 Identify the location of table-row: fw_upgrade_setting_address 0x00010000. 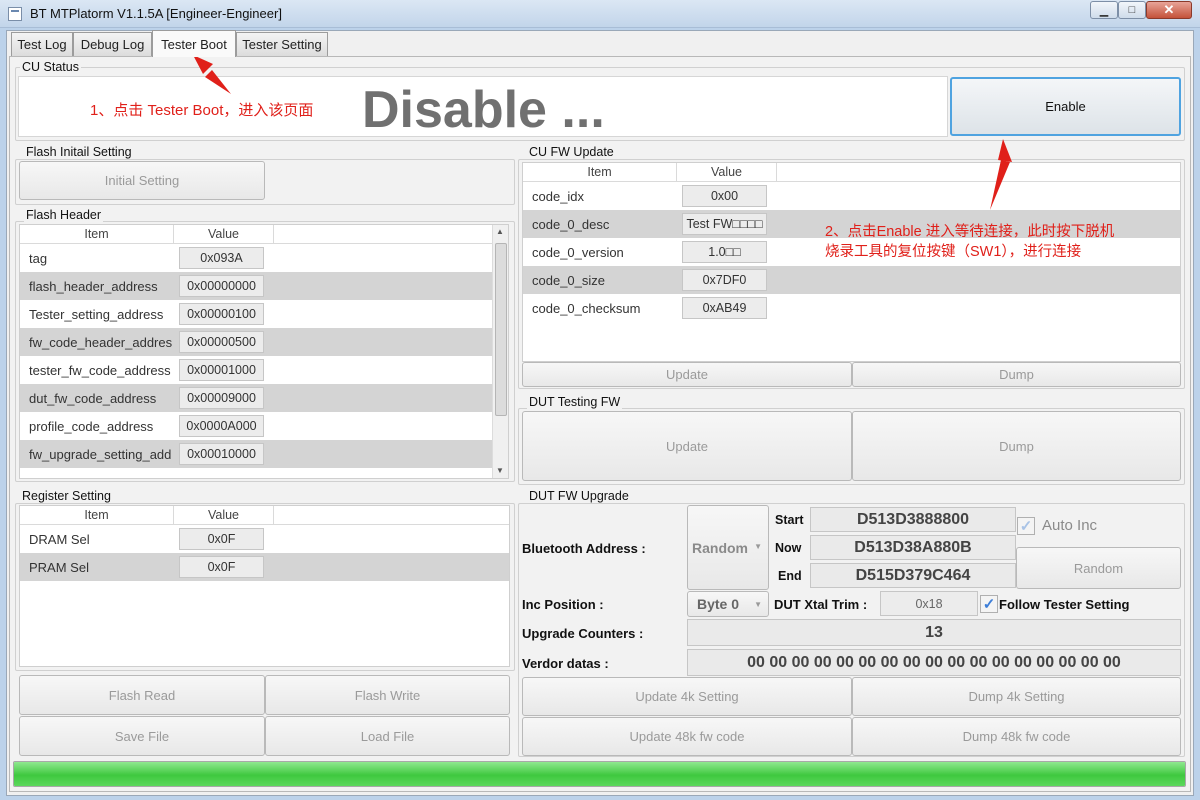
(264, 454).